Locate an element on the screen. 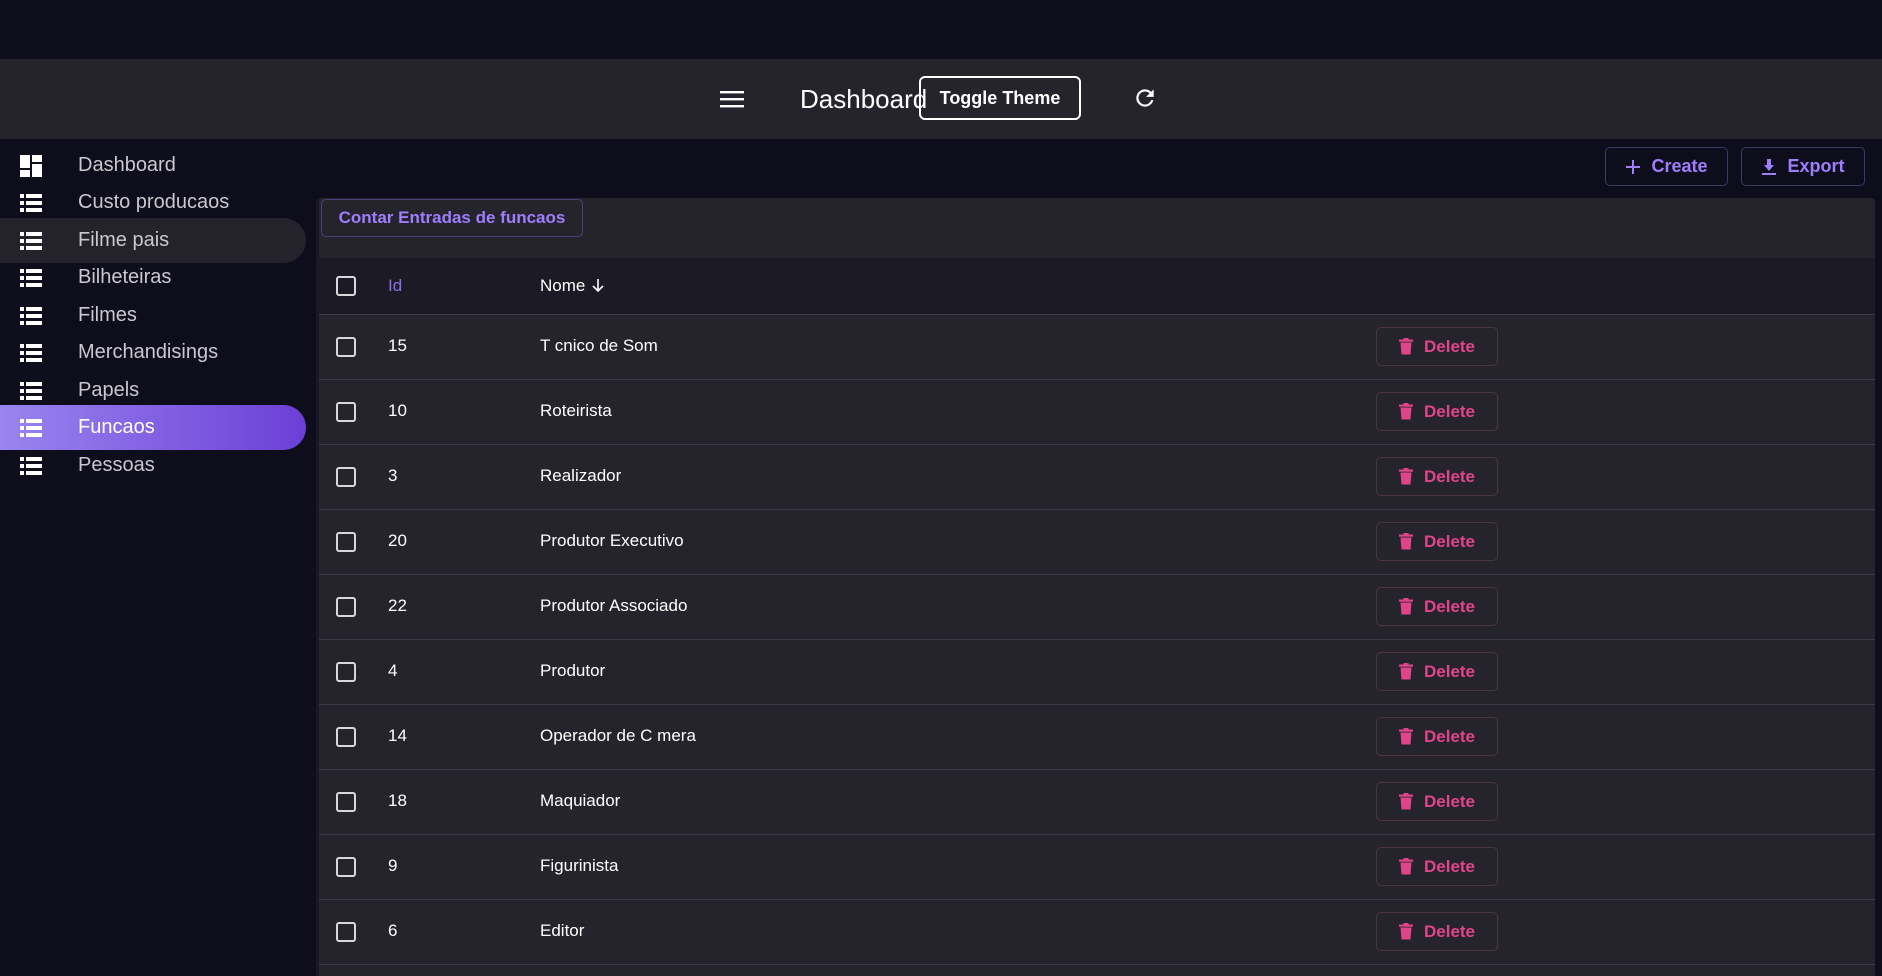 The height and width of the screenshot is (976, 1882). column-header-nome-label: Nome is located at coordinates (563, 285).